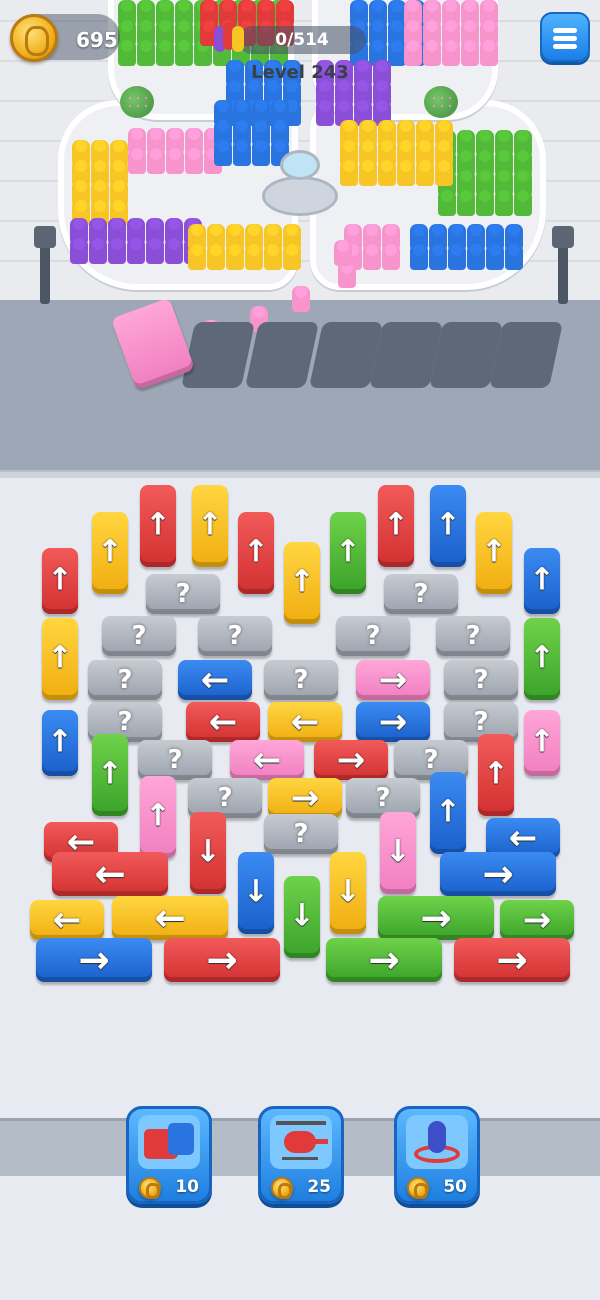 This screenshot has height=1300, width=600. I want to click on yellow-vehicle: ↓, so click(348, 893).